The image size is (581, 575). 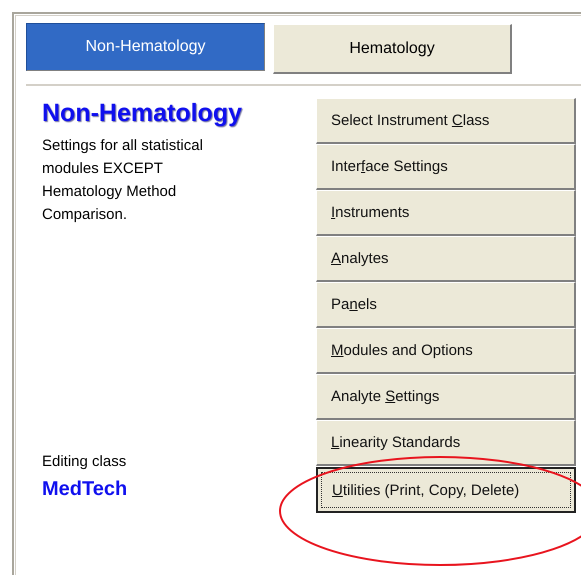 I want to click on tab: Non-Hematology, so click(x=145, y=47).